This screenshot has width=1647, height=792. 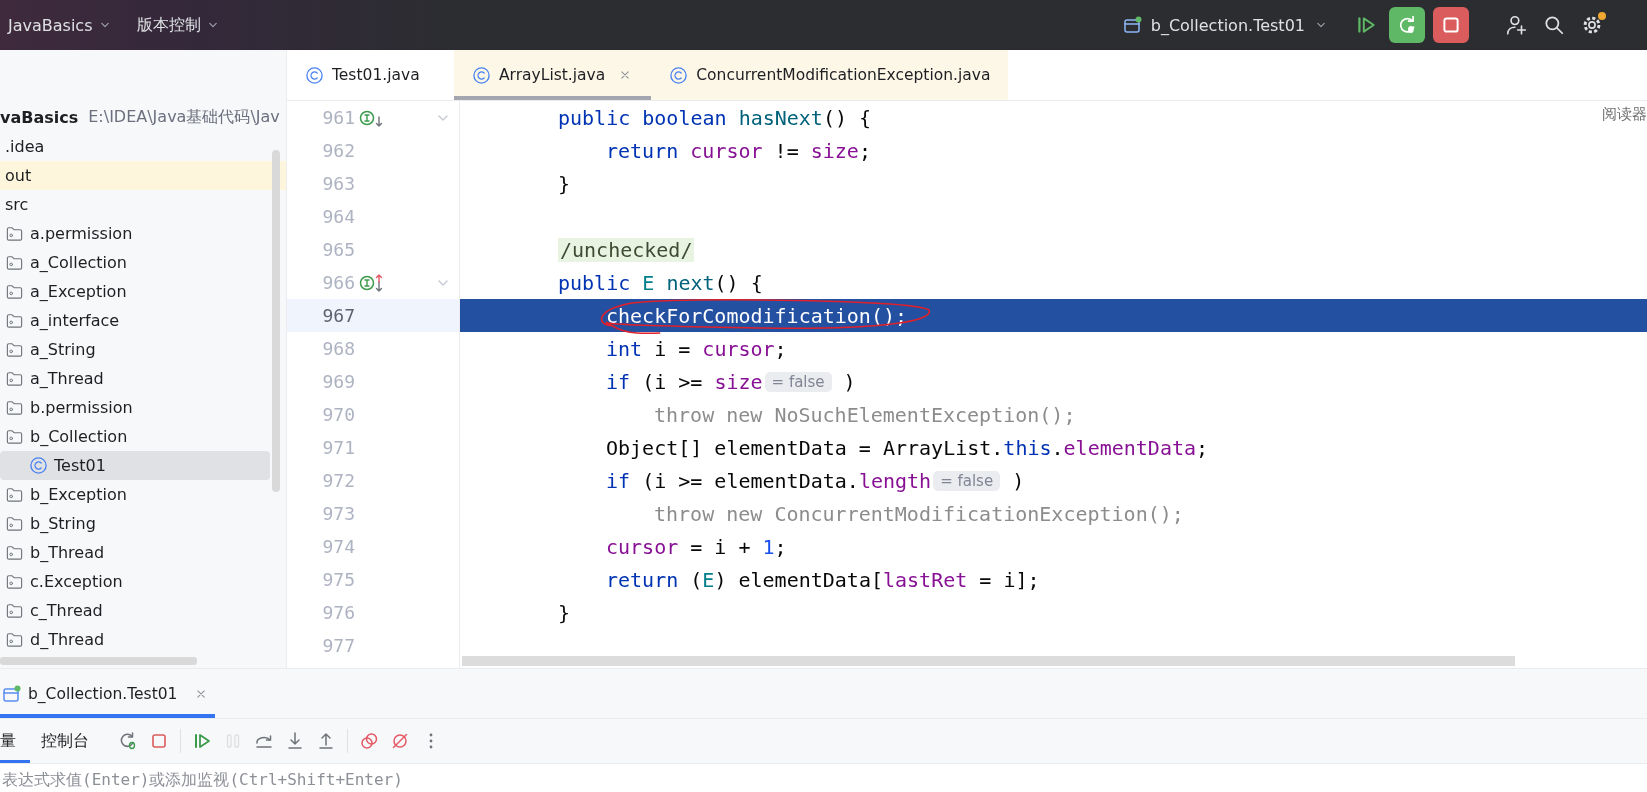 I want to click on line-number: 971, so click(x=338, y=447).